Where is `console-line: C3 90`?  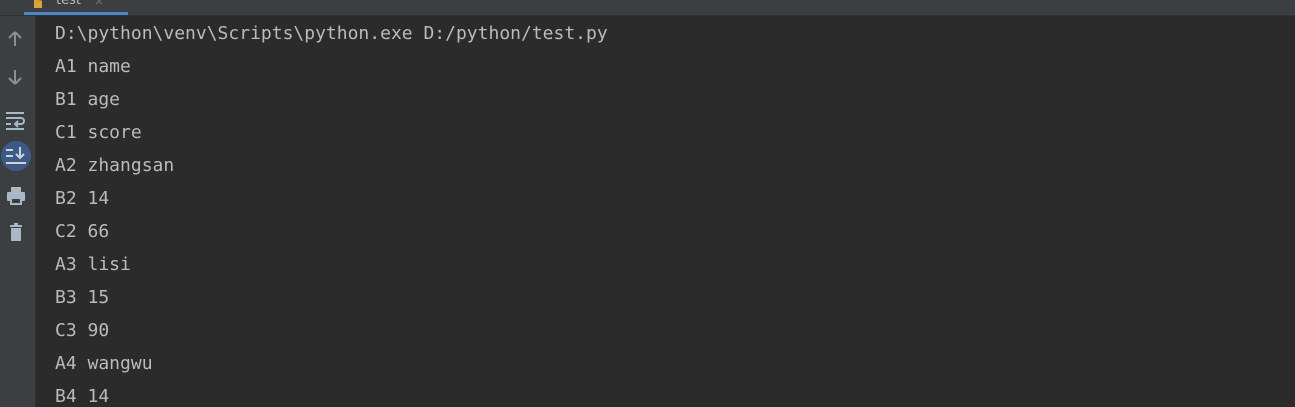 console-line: C3 90 is located at coordinates (82, 330).